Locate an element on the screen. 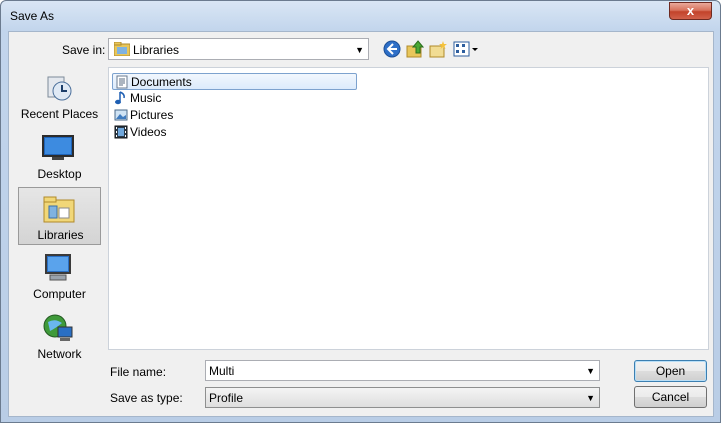  close-button: x is located at coordinates (690, 11).